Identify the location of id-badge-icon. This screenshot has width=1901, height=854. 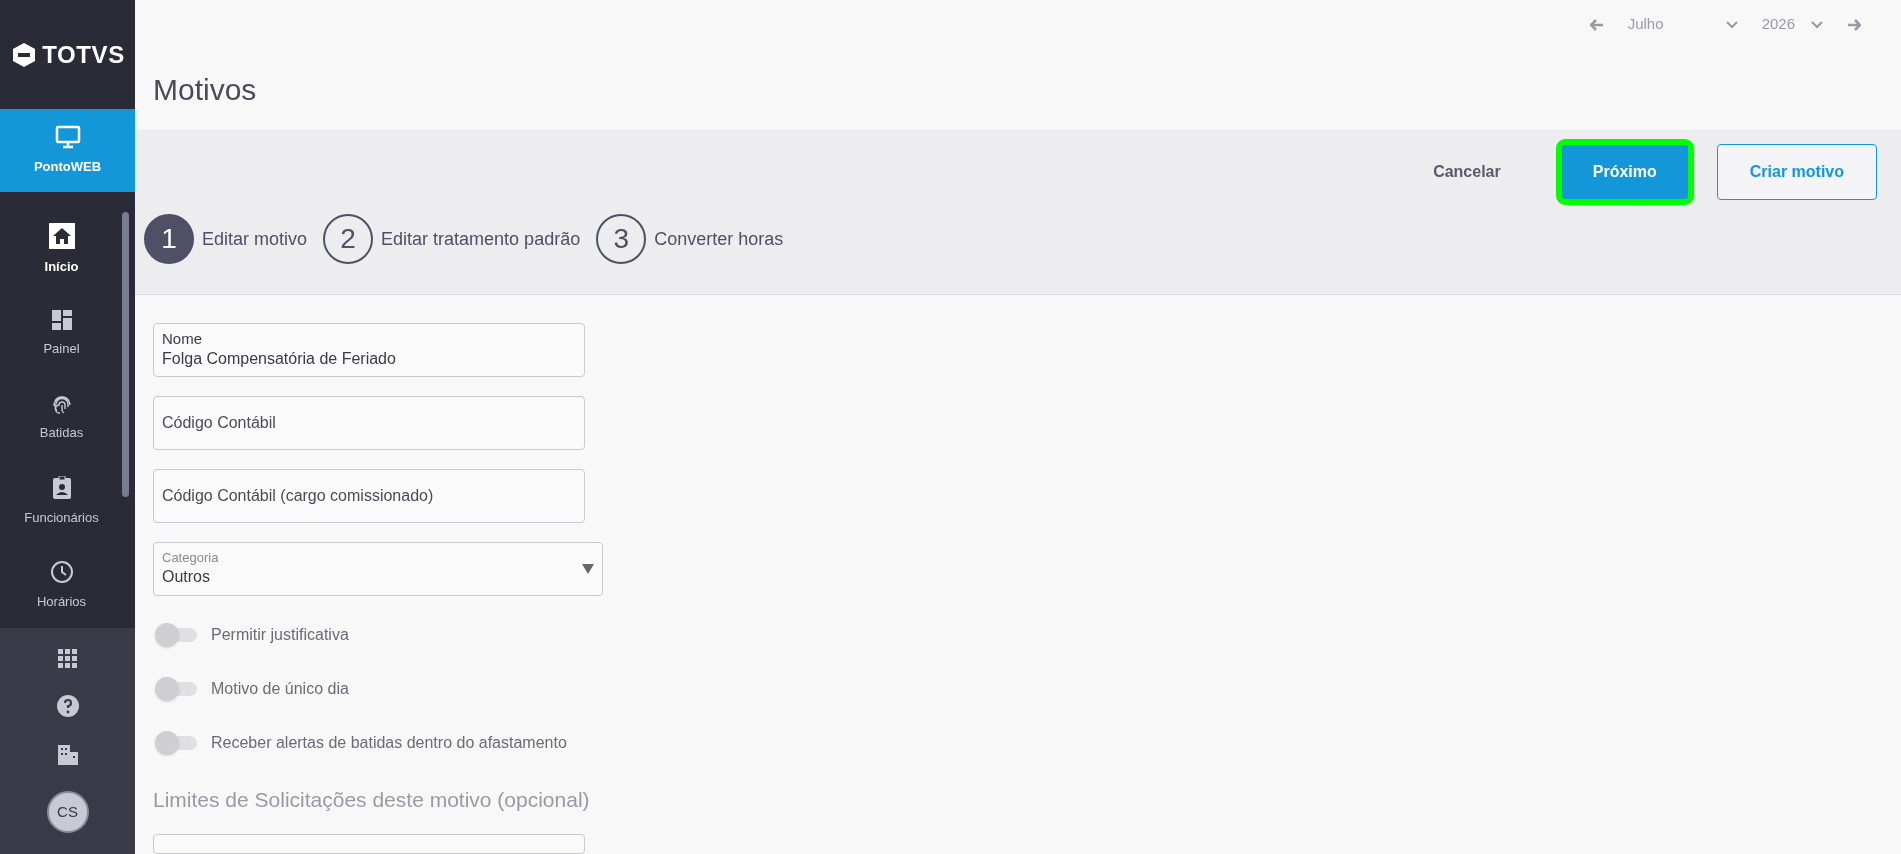
(61, 488).